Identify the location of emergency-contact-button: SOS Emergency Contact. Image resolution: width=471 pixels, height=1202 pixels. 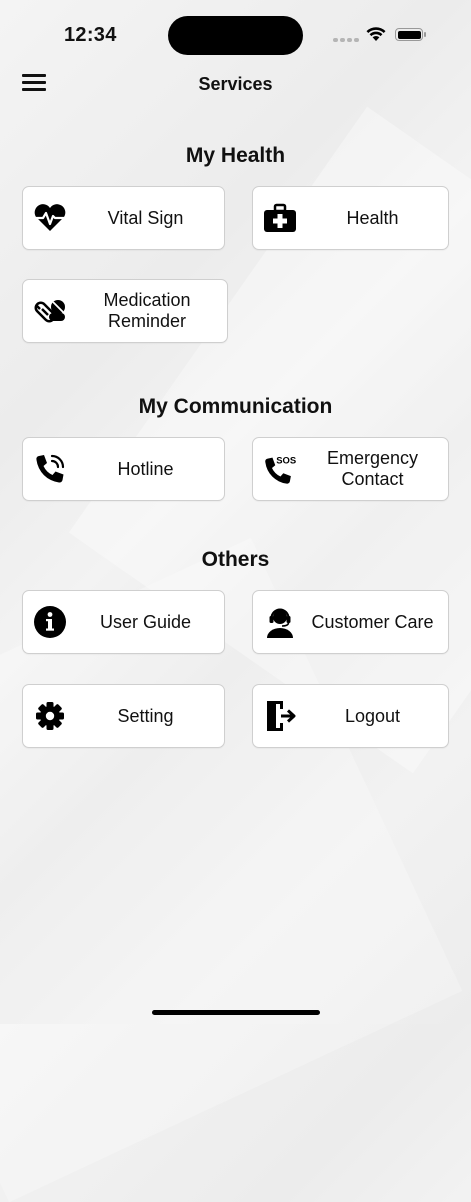
(350, 469).